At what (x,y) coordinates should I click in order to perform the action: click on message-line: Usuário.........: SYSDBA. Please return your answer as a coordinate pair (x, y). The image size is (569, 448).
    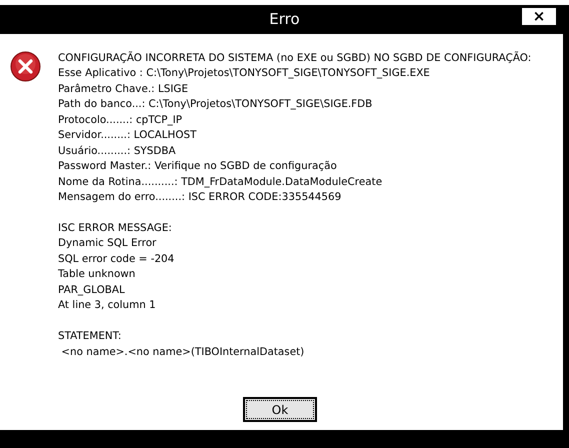
    Looking at the image, I should click on (117, 151).